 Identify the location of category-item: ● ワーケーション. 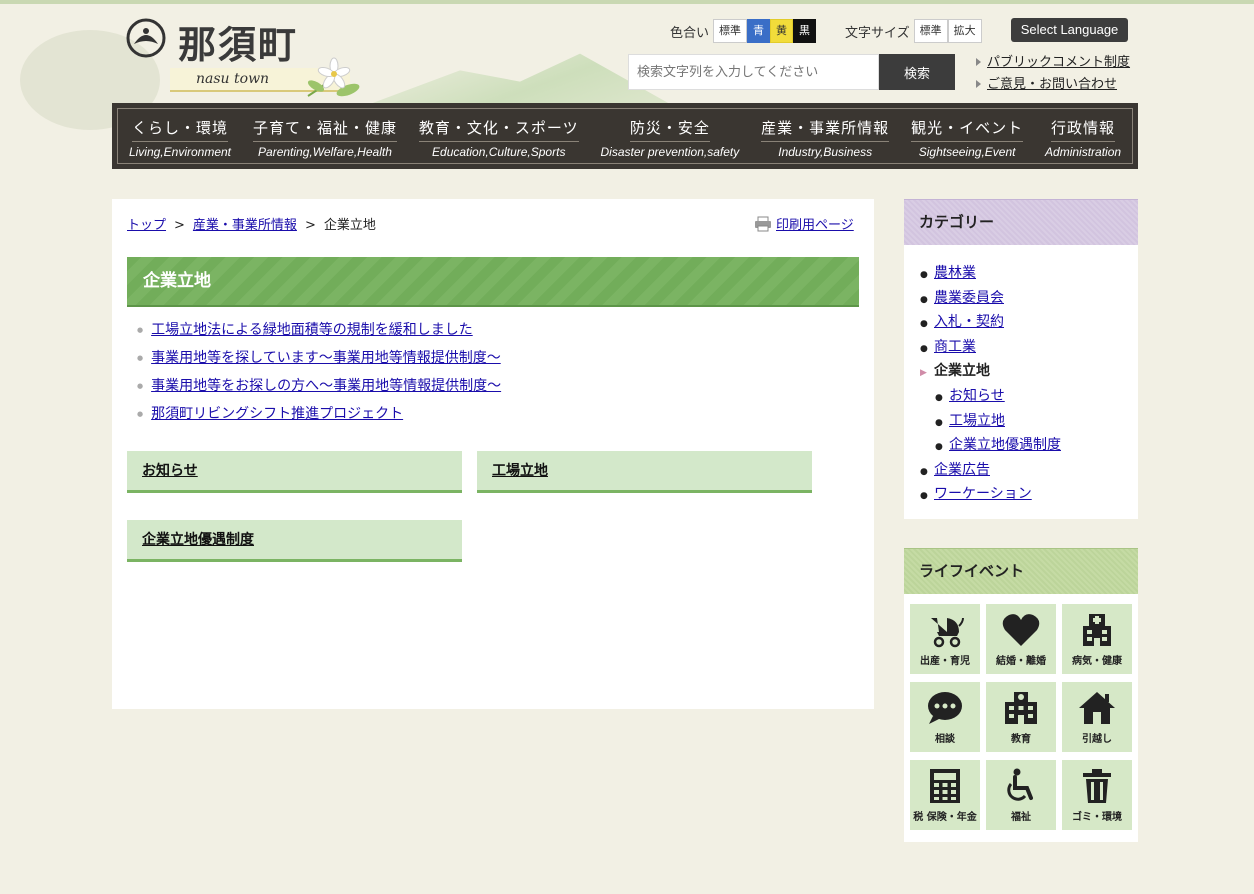
(976, 494).